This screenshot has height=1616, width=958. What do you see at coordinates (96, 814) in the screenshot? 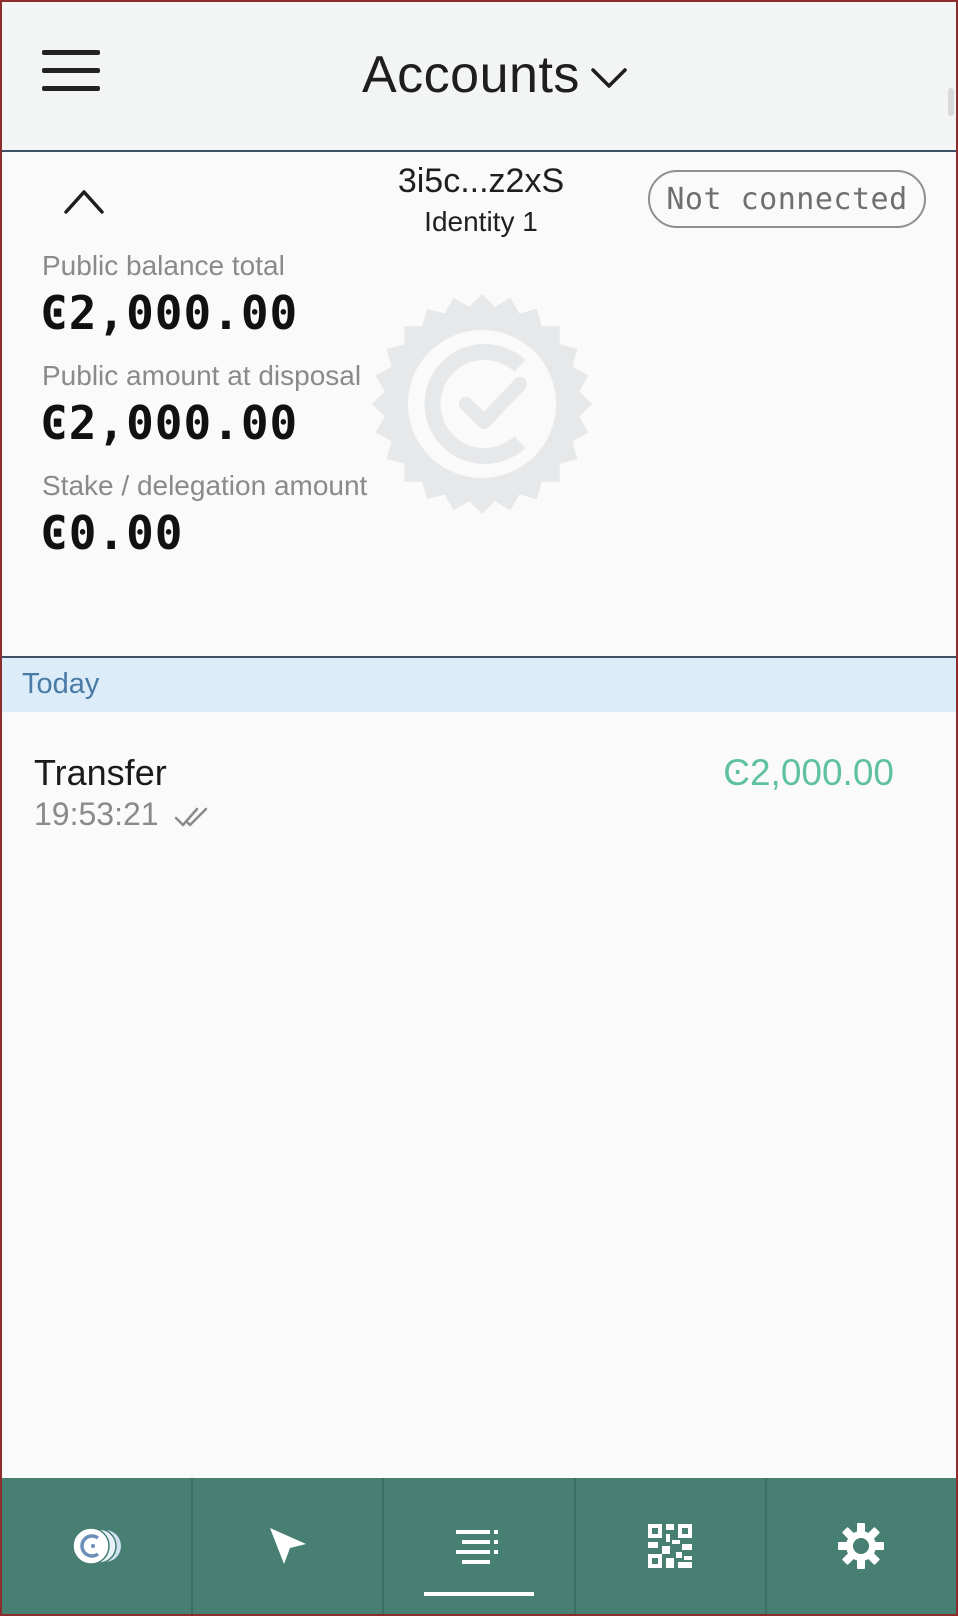
I see `transaction-time: 19:53:21` at bounding box center [96, 814].